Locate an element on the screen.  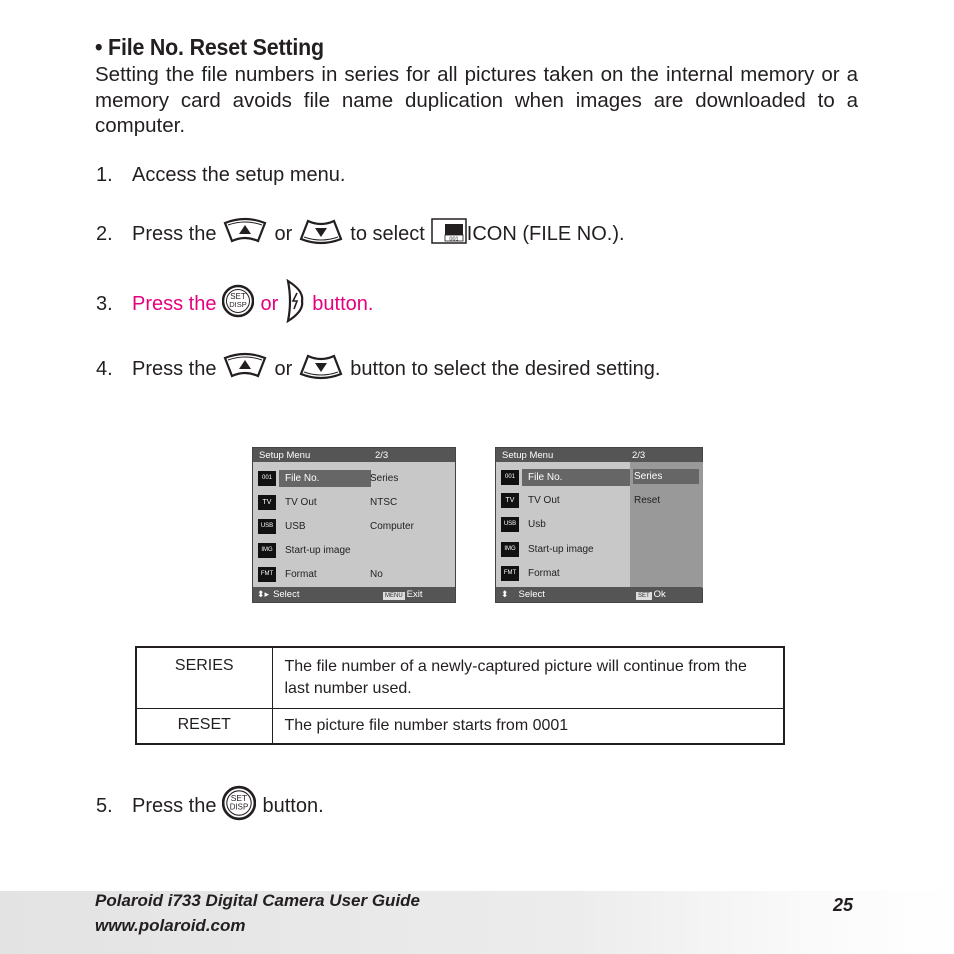
navigate-arrows-icon: ⬍▸ is located at coordinates (263, 594).